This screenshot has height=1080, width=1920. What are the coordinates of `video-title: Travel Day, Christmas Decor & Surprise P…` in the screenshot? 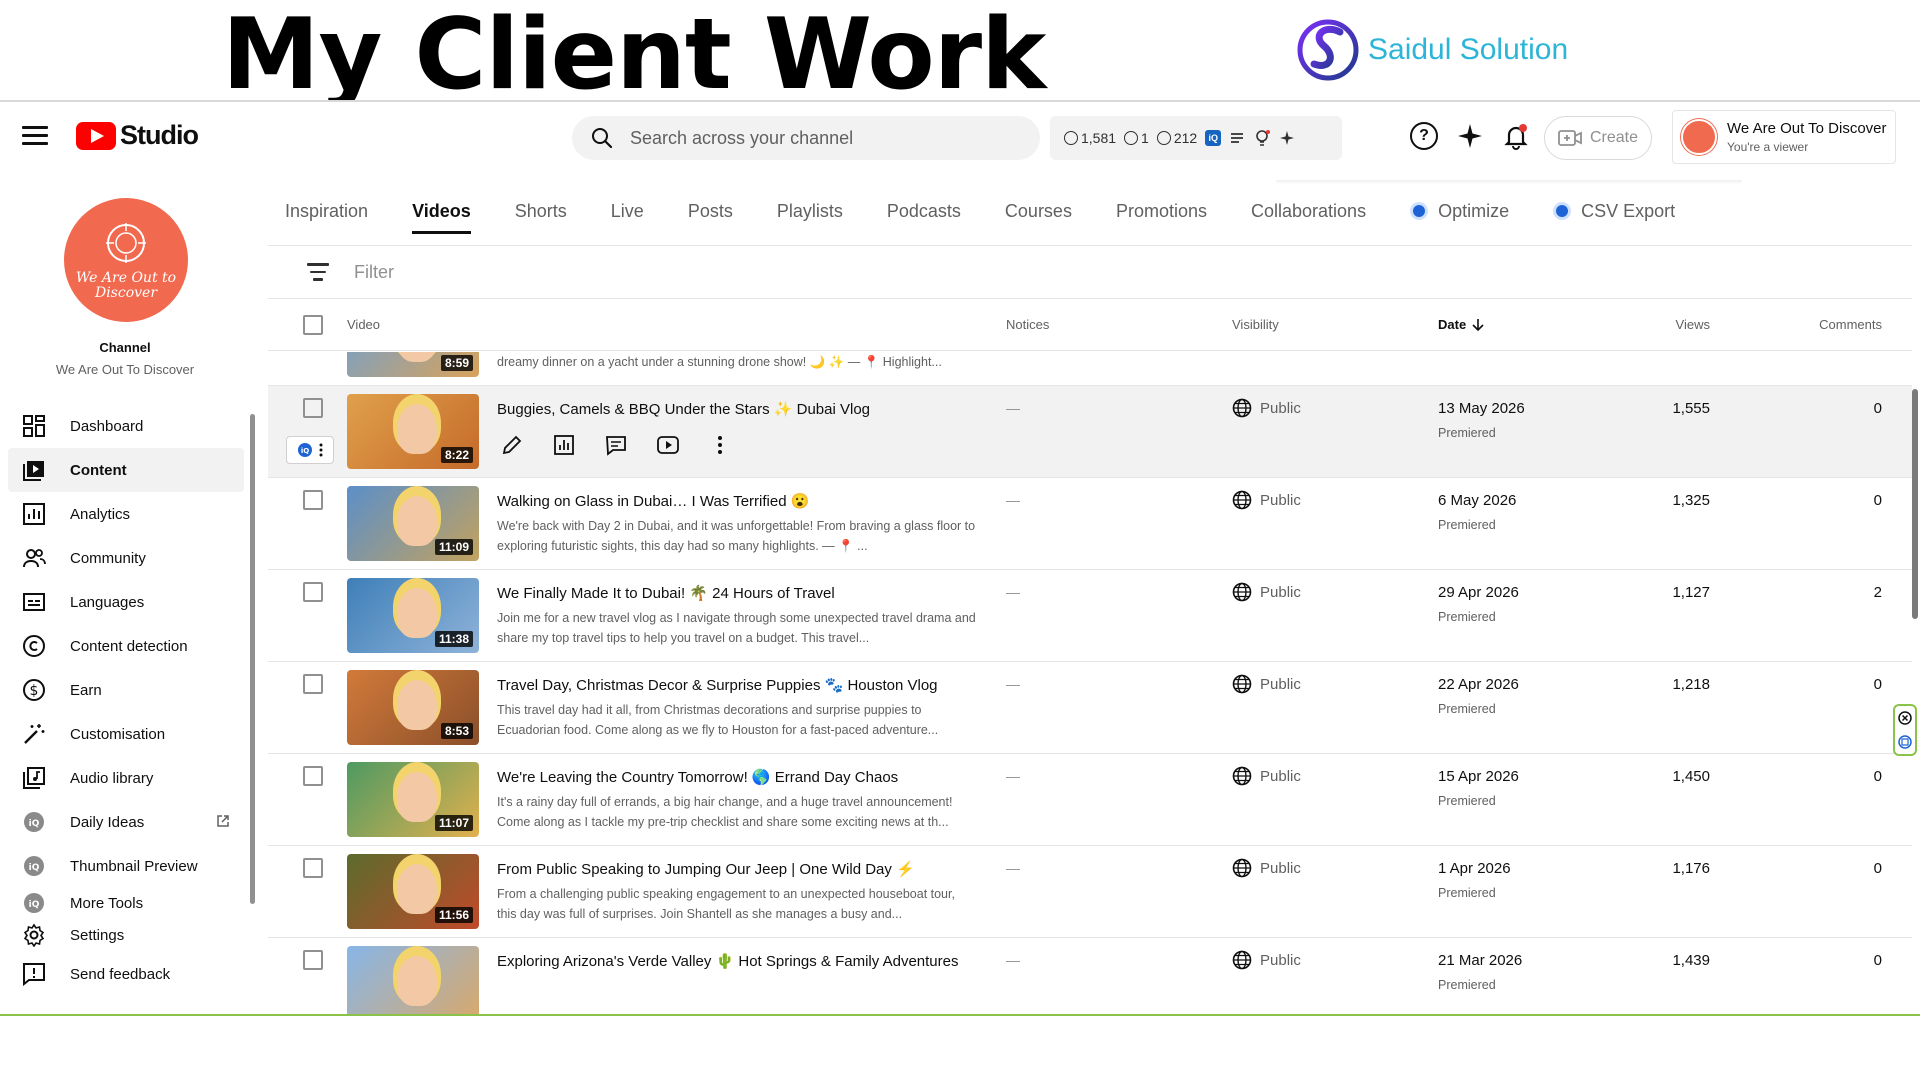 It's located at (717, 685).